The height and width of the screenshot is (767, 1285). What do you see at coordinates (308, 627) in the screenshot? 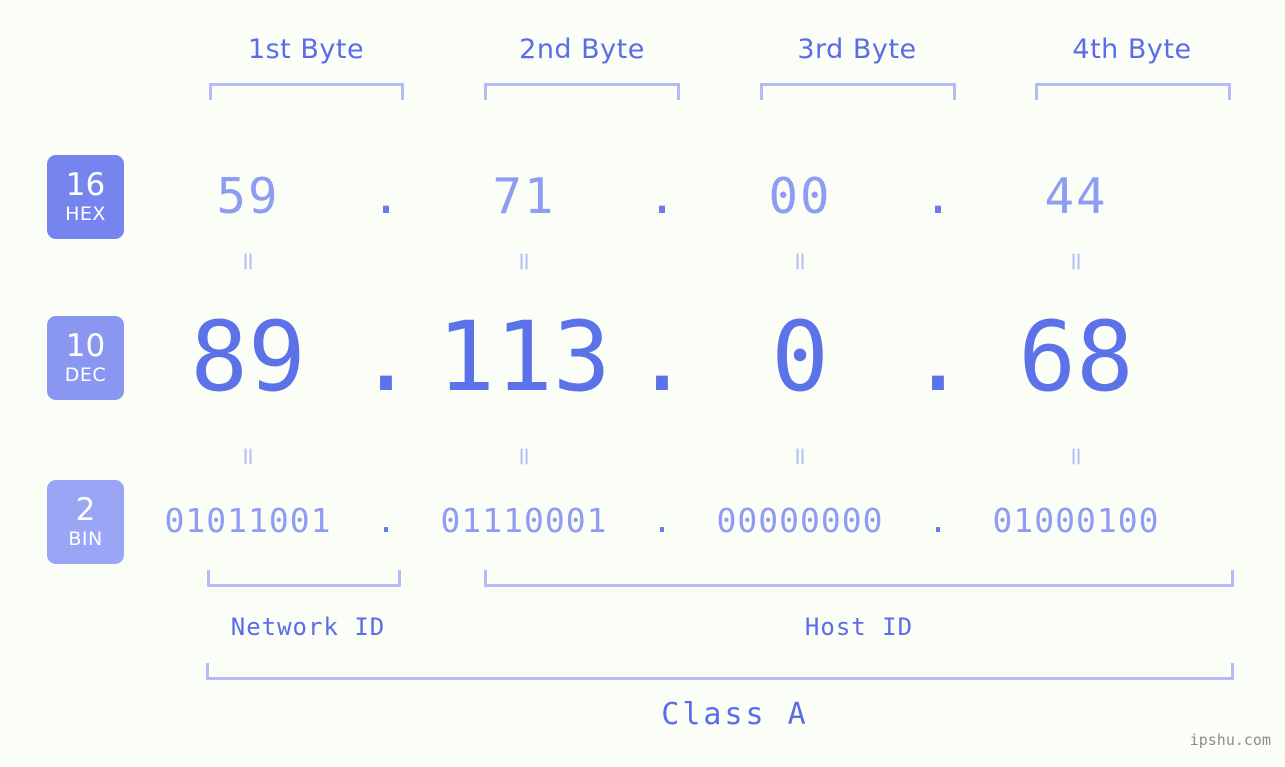
I see `network-id-label: Network ID` at bounding box center [308, 627].